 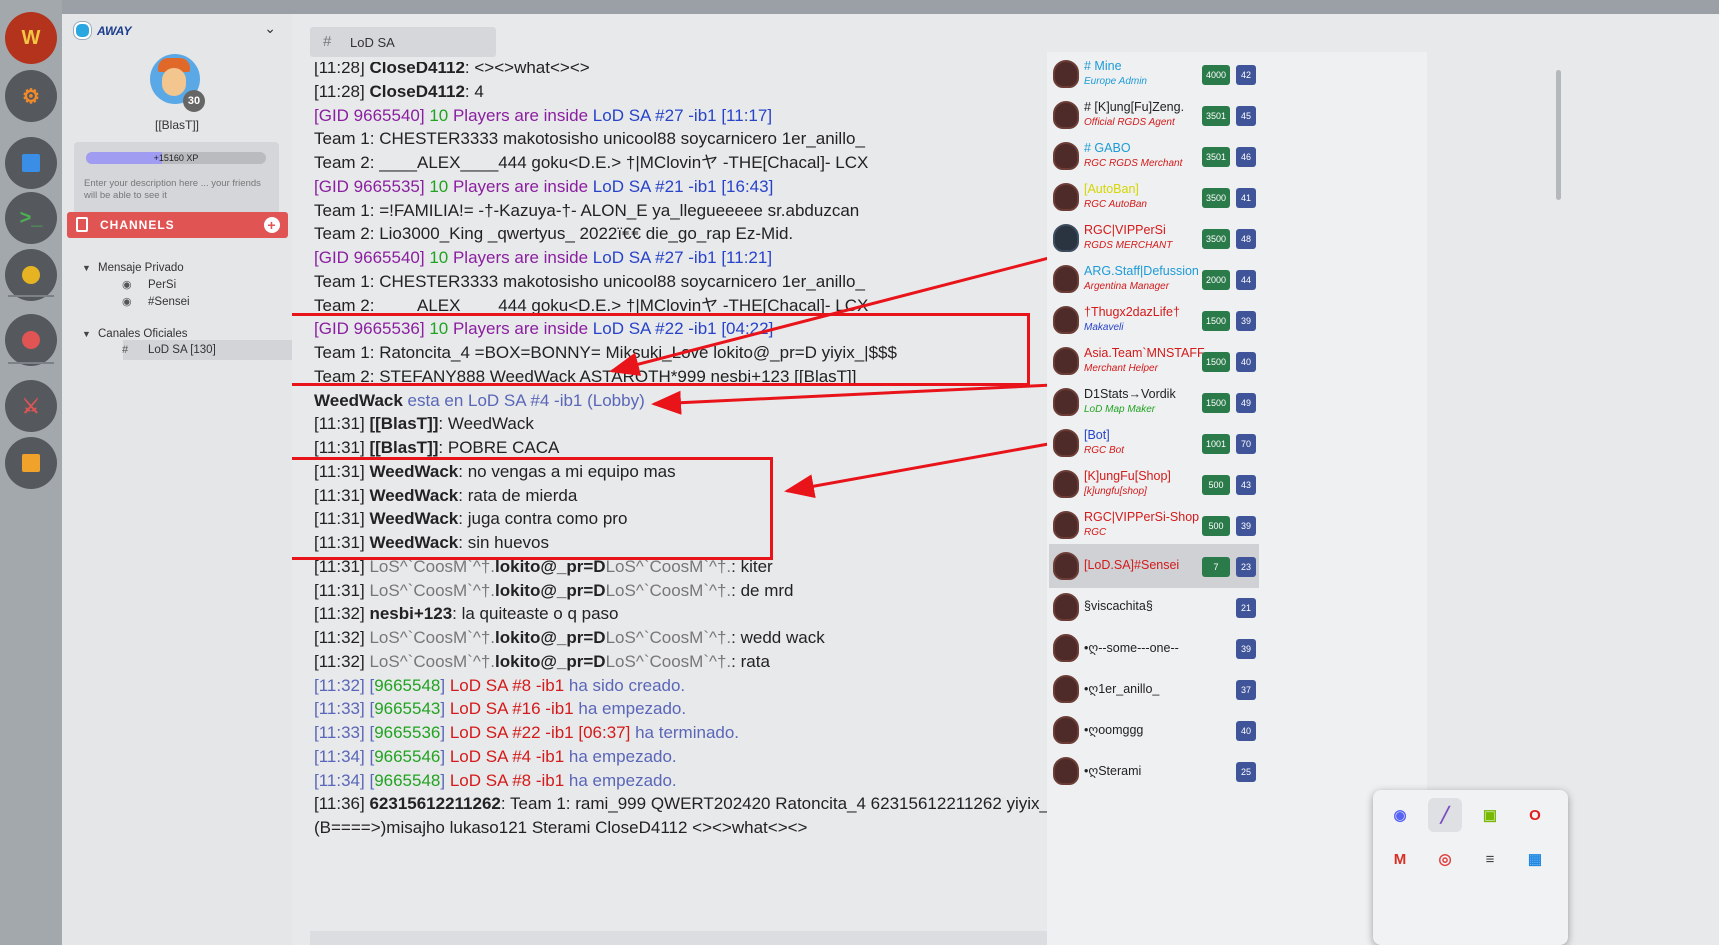 I want to click on tree-item-sensei: ◉ #Sensei, so click(x=156, y=301).